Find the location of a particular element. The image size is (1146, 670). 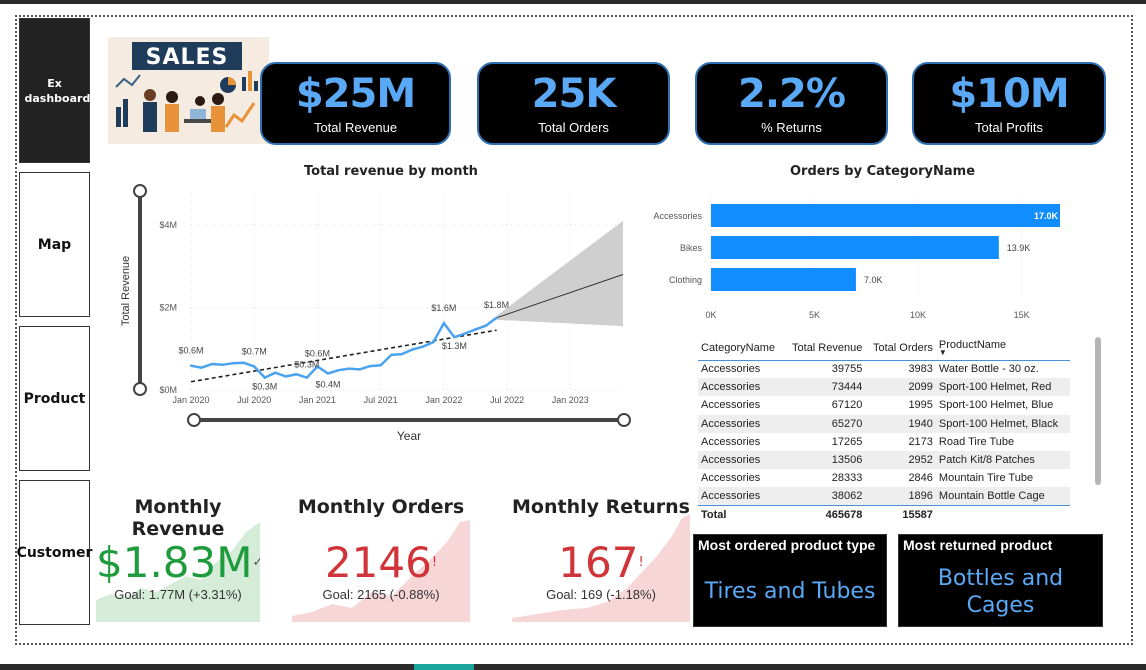

kpi-label: Total Revenue is located at coordinates (355, 127).